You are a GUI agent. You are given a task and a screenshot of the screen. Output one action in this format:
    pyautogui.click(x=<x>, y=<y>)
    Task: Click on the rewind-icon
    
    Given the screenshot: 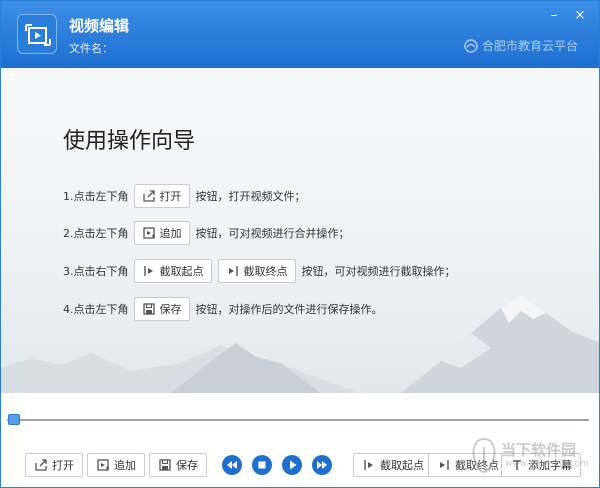 What is the action you would take?
    pyautogui.click(x=232, y=465)
    